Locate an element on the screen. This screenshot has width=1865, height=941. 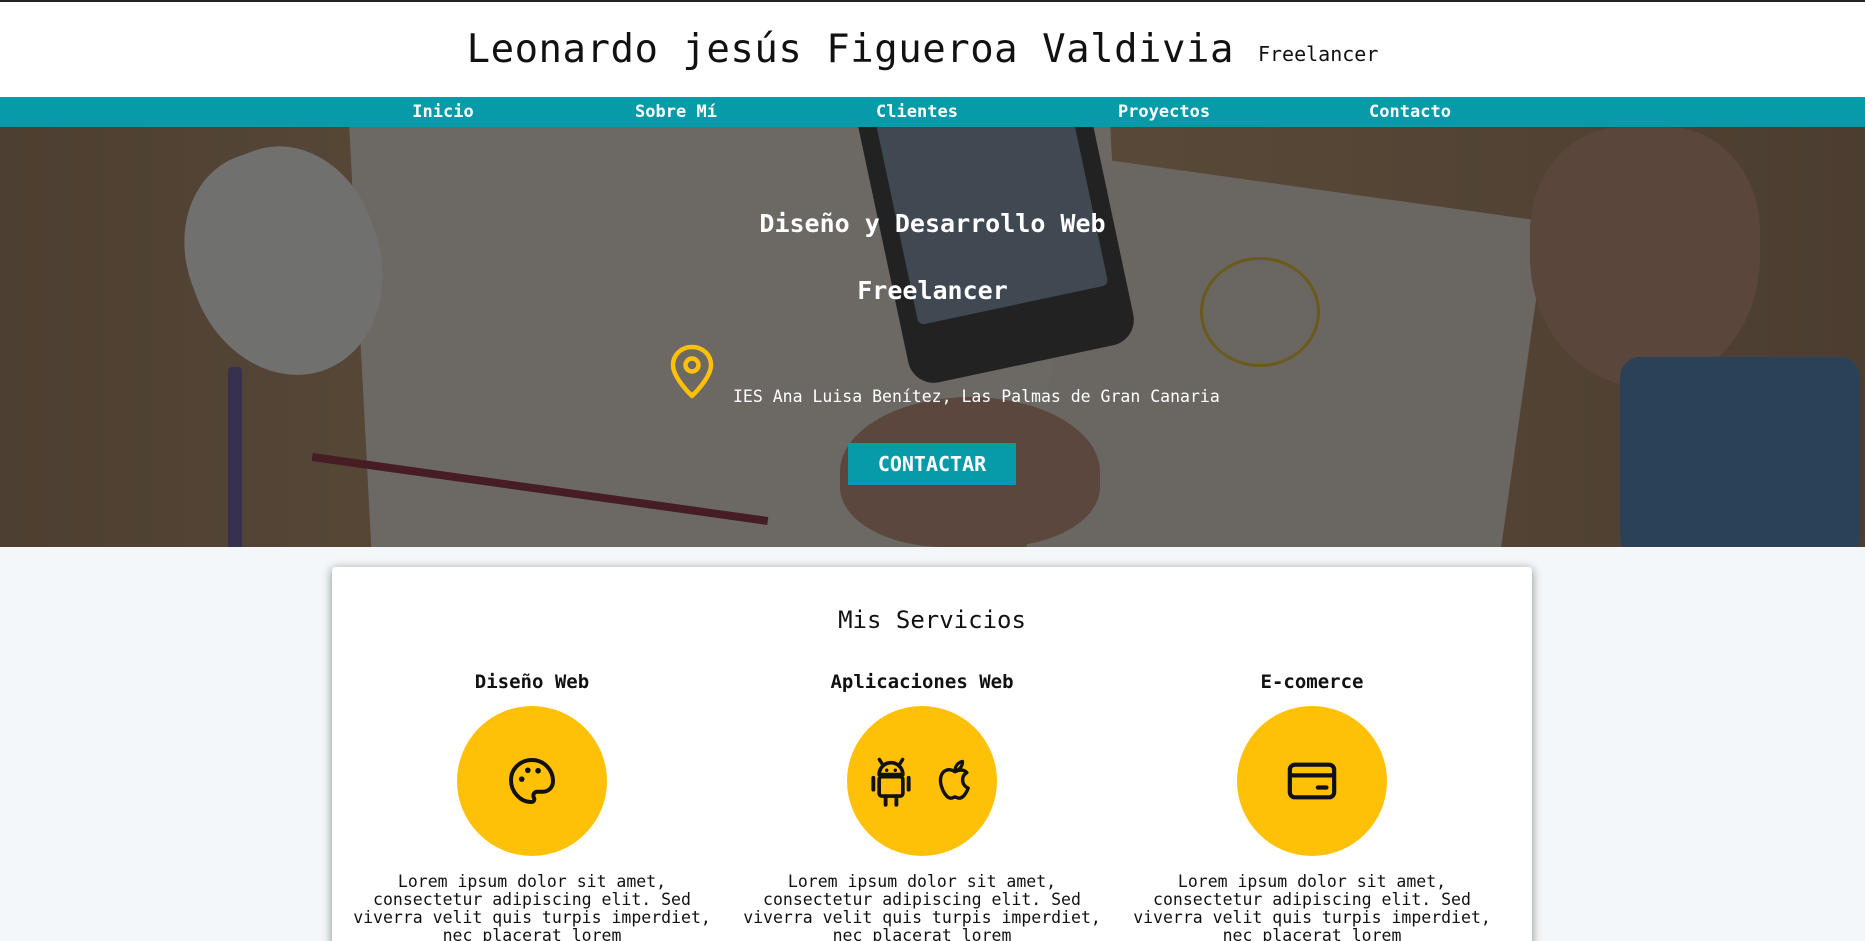
android-icon is located at coordinates (891, 782).